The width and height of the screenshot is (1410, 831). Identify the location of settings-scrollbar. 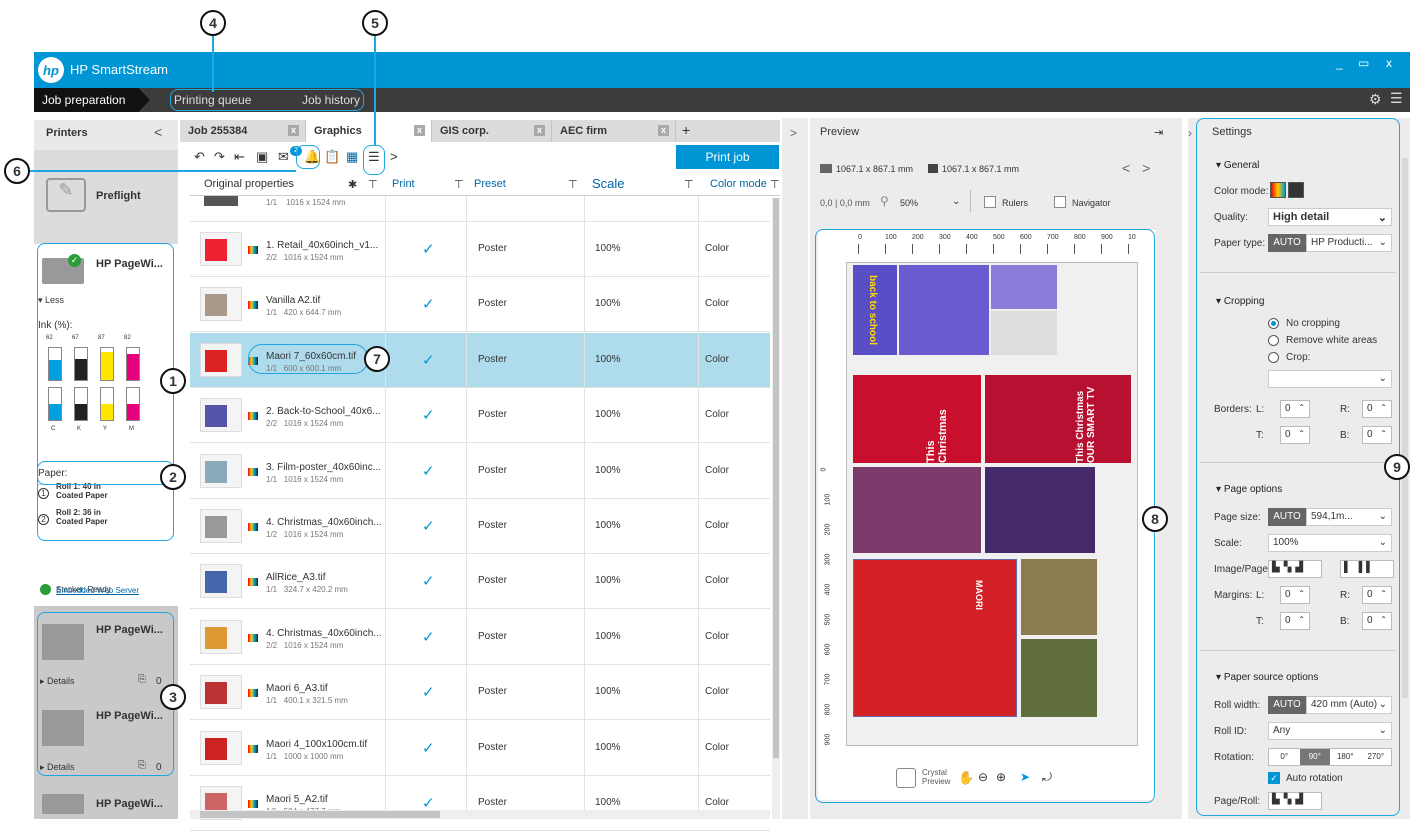
(1405, 428).